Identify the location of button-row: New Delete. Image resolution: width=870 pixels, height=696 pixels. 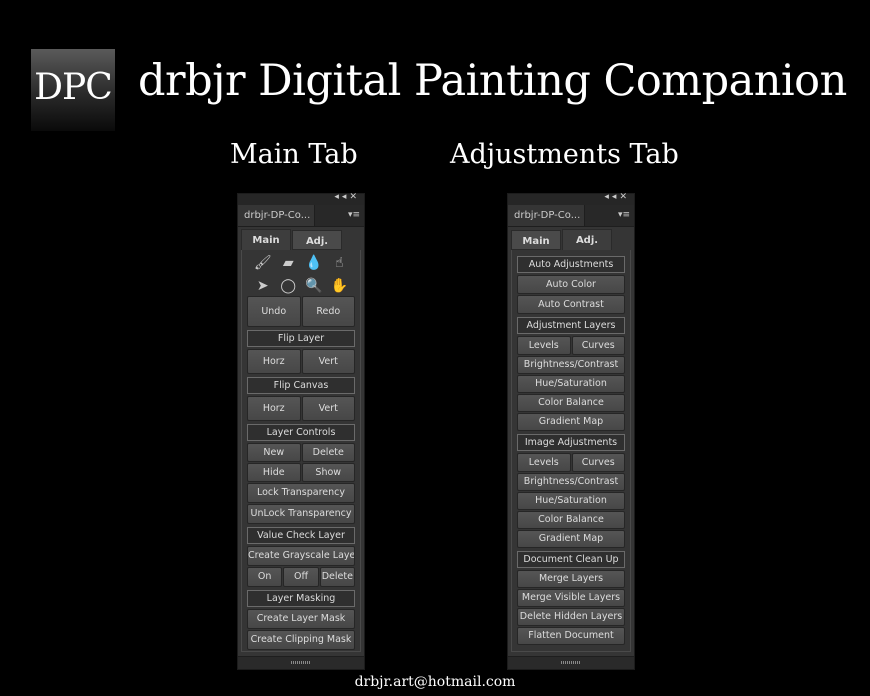
(301, 452).